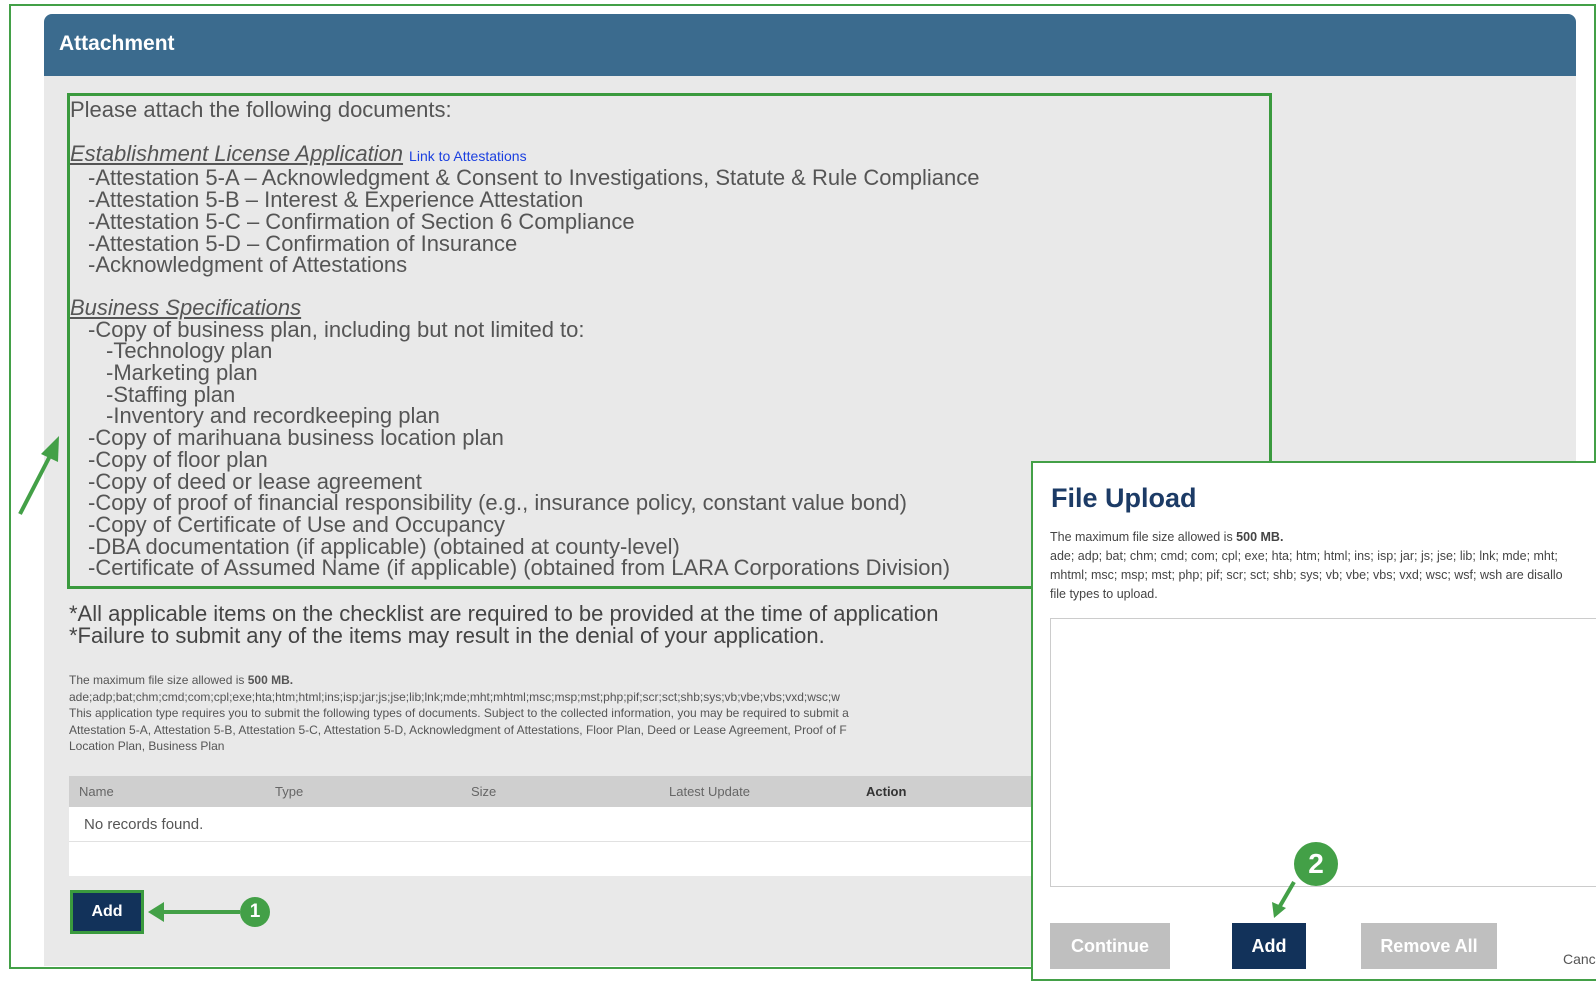 The image size is (1596, 981). What do you see at coordinates (1287, 894) in the screenshot?
I see `arrow-to-dialog-add` at bounding box center [1287, 894].